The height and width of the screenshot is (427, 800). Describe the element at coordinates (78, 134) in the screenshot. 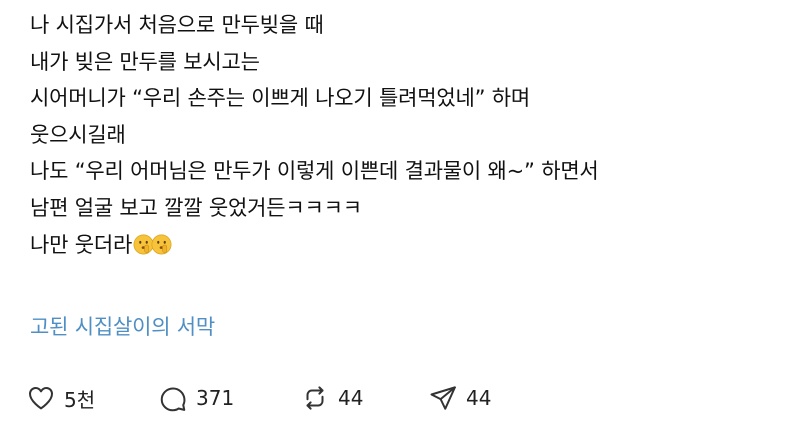

I see `post-line: 웃으시길래` at that location.